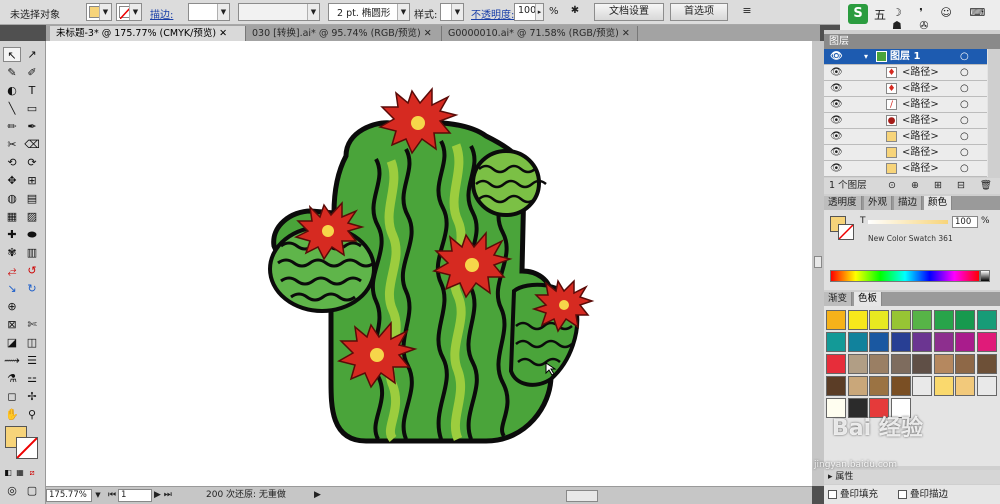 This screenshot has width=1000, height=504. What do you see at coordinates (8, 472) in the screenshot?
I see `default-colors-icon: ◧` at bounding box center [8, 472].